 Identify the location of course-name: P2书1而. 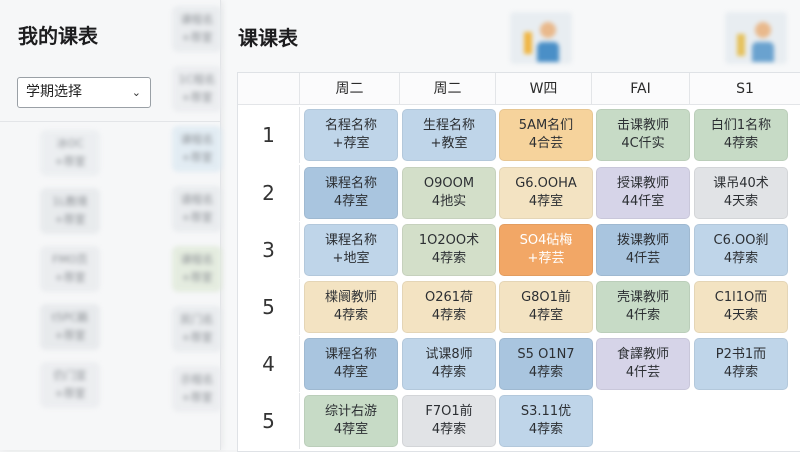
(741, 354).